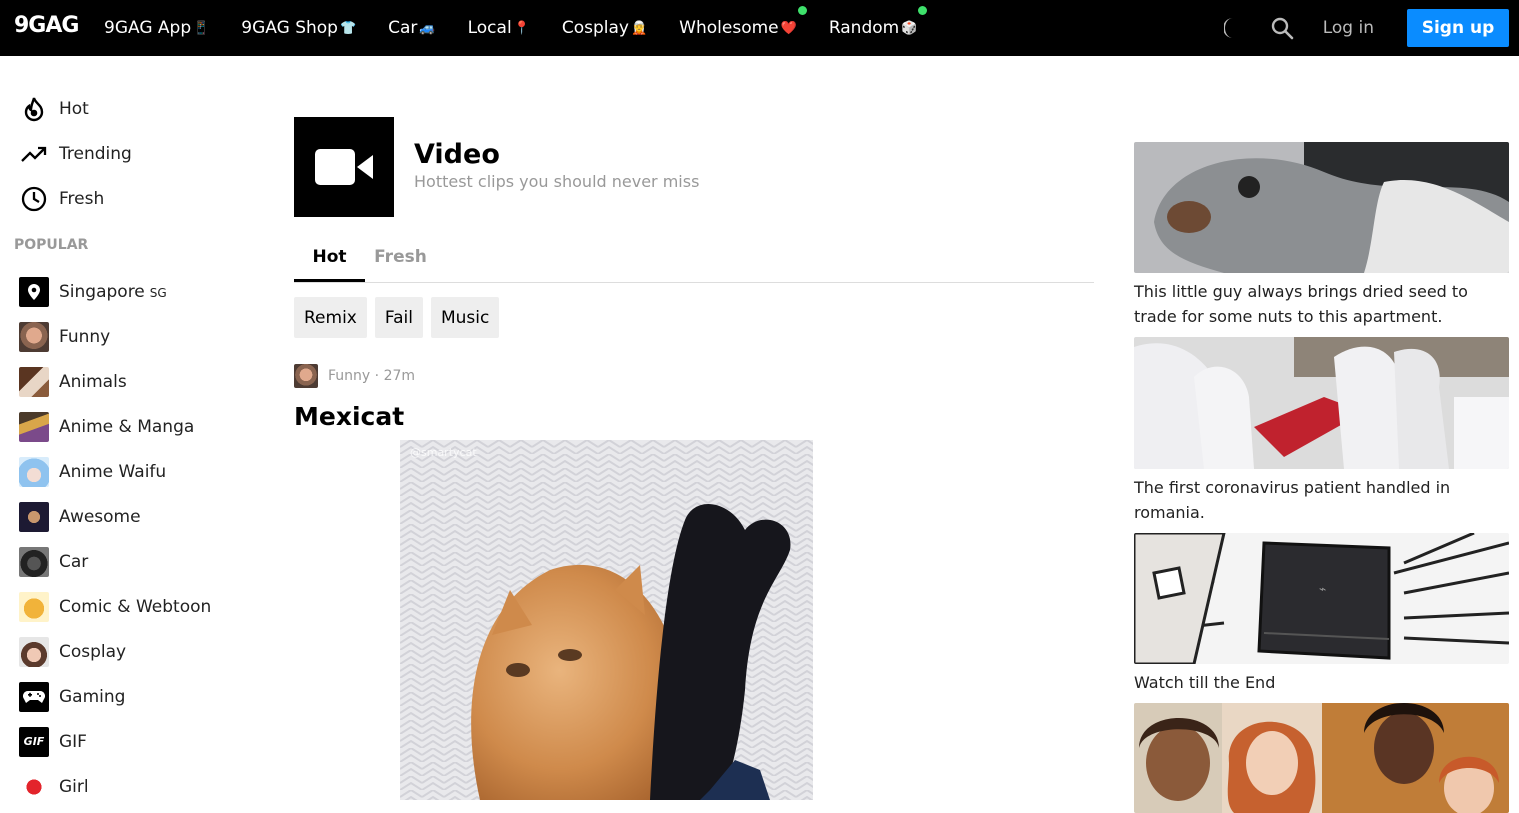  Describe the element at coordinates (130, 696) in the screenshot. I see `sidebar-item-gaming: Gaming` at that location.